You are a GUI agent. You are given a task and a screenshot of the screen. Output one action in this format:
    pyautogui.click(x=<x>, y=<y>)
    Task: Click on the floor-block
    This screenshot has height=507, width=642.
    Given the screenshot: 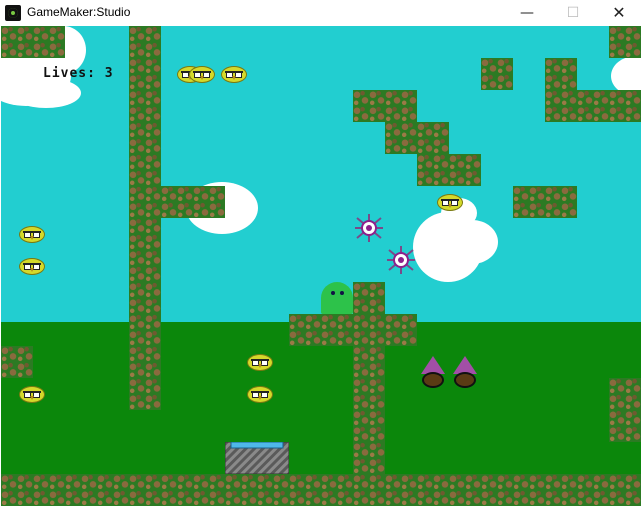 What is the action you would take?
    pyautogui.click(x=321, y=490)
    